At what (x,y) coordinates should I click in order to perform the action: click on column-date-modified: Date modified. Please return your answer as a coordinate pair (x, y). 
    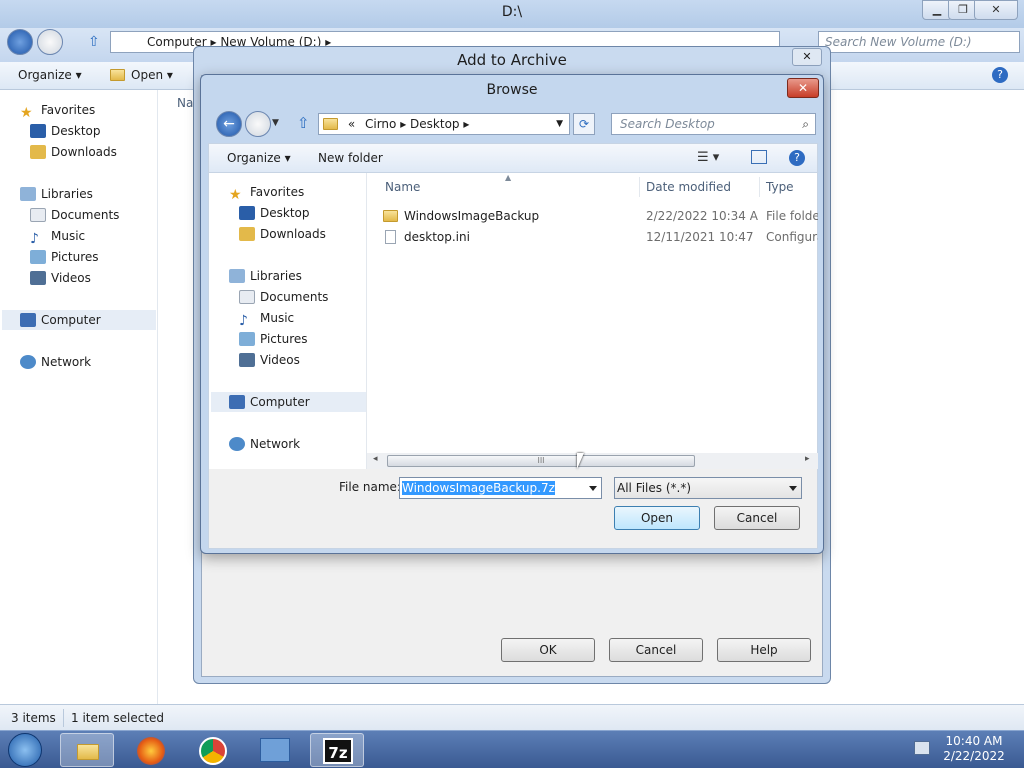
    Looking at the image, I should click on (700, 187).